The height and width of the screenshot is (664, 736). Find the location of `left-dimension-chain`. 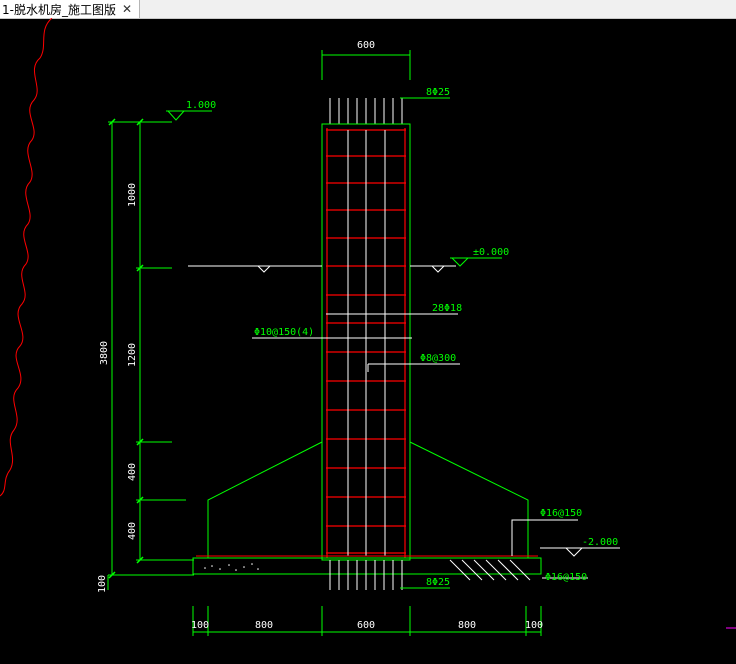

left-dimension-chain is located at coordinates (150, 355).